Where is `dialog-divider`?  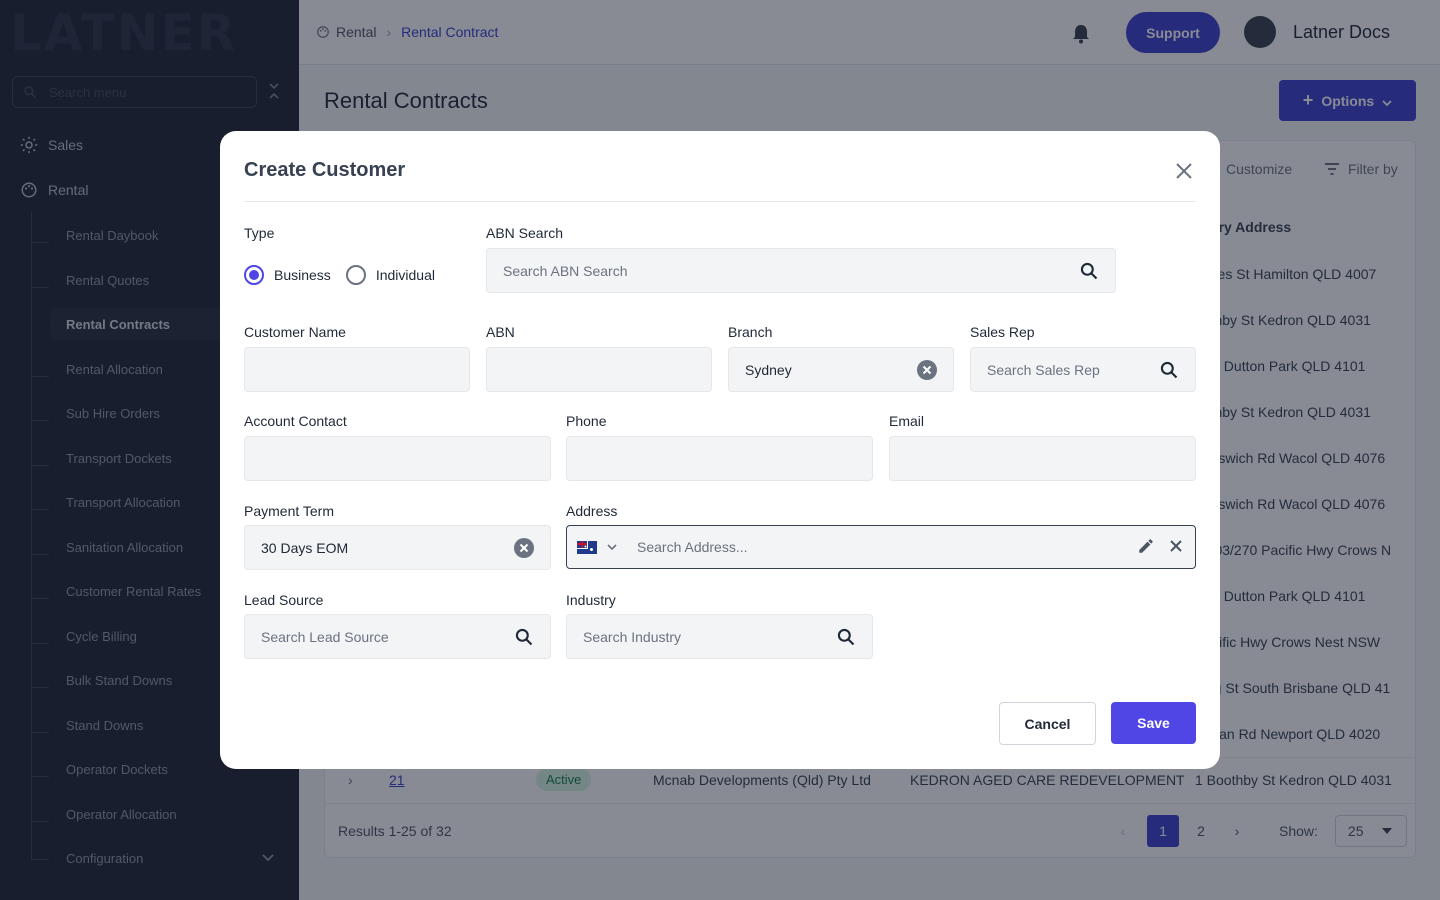
dialog-divider is located at coordinates (720, 201).